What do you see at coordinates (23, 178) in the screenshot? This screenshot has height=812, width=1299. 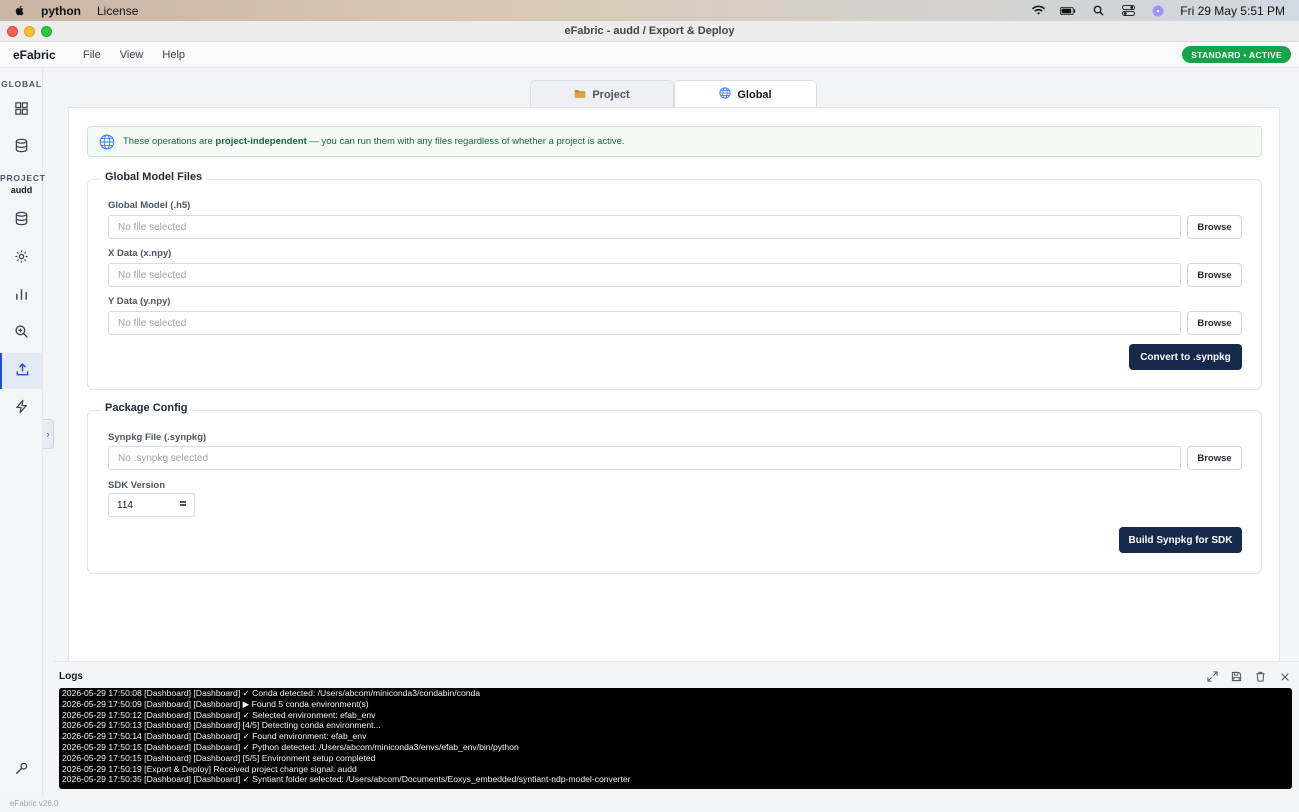 I see `sidebar-section-project: PROJECT` at bounding box center [23, 178].